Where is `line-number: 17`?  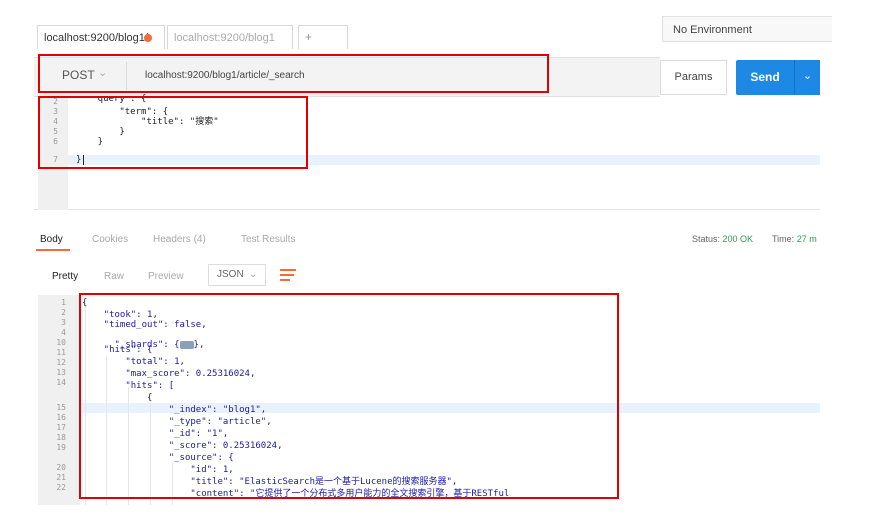
line-number: 17 is located at coordinates (61, 427).